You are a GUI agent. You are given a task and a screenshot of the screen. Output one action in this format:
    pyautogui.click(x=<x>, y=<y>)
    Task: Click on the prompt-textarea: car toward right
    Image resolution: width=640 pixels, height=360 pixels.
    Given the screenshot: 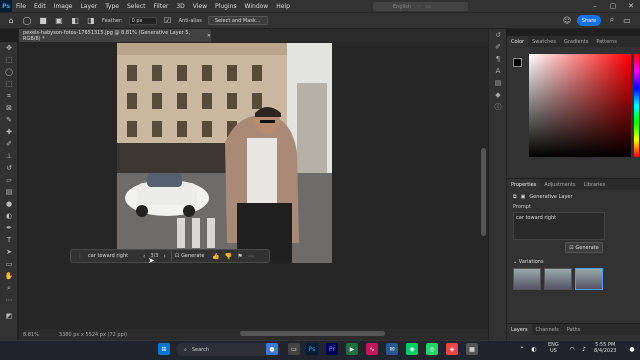 What is the action you would take?
    pyautogui.click(x=559, y=226)
    